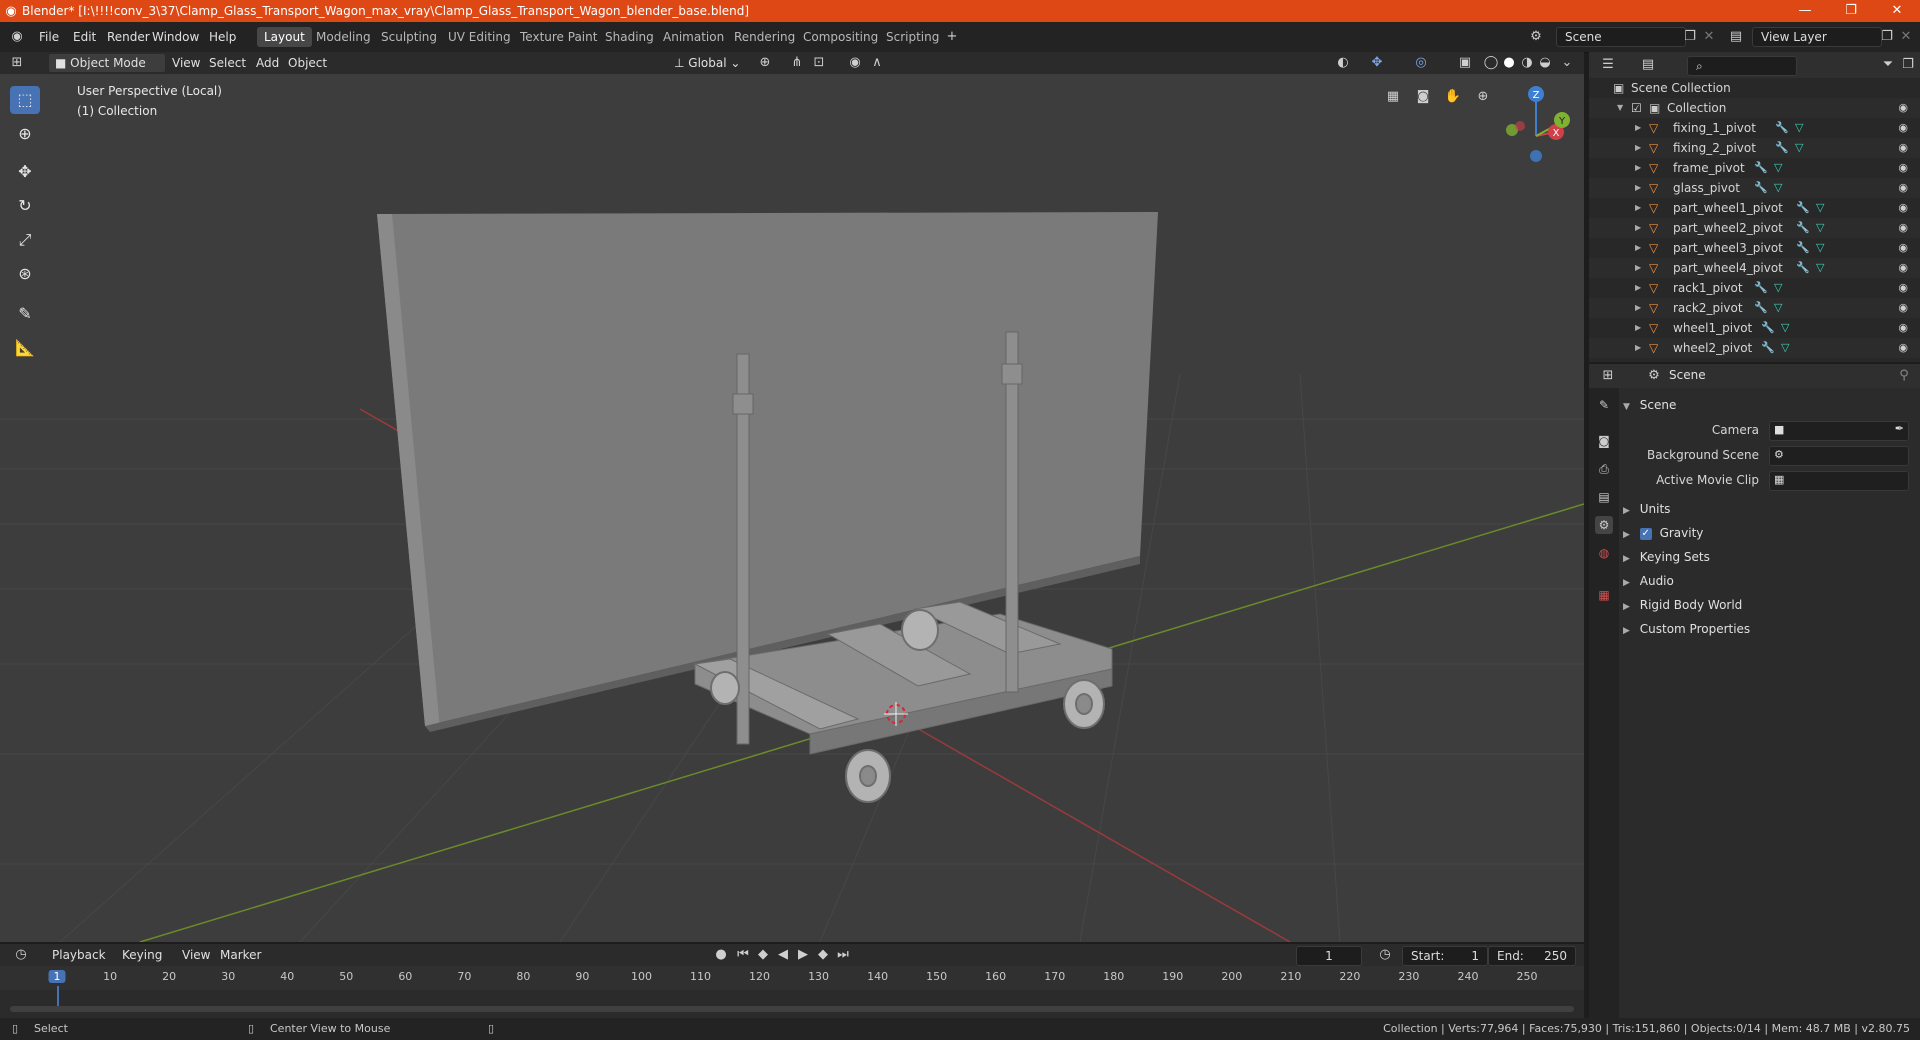 The image size is (1920, 1040). I want to click on outliner-item: ▶ ▽ rack2_pivot 🔧 ▽ ◉, so click(1754, 308).